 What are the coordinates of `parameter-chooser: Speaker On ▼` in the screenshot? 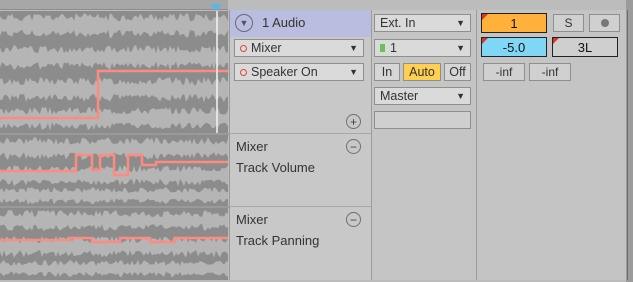 It's located at (299, 72).